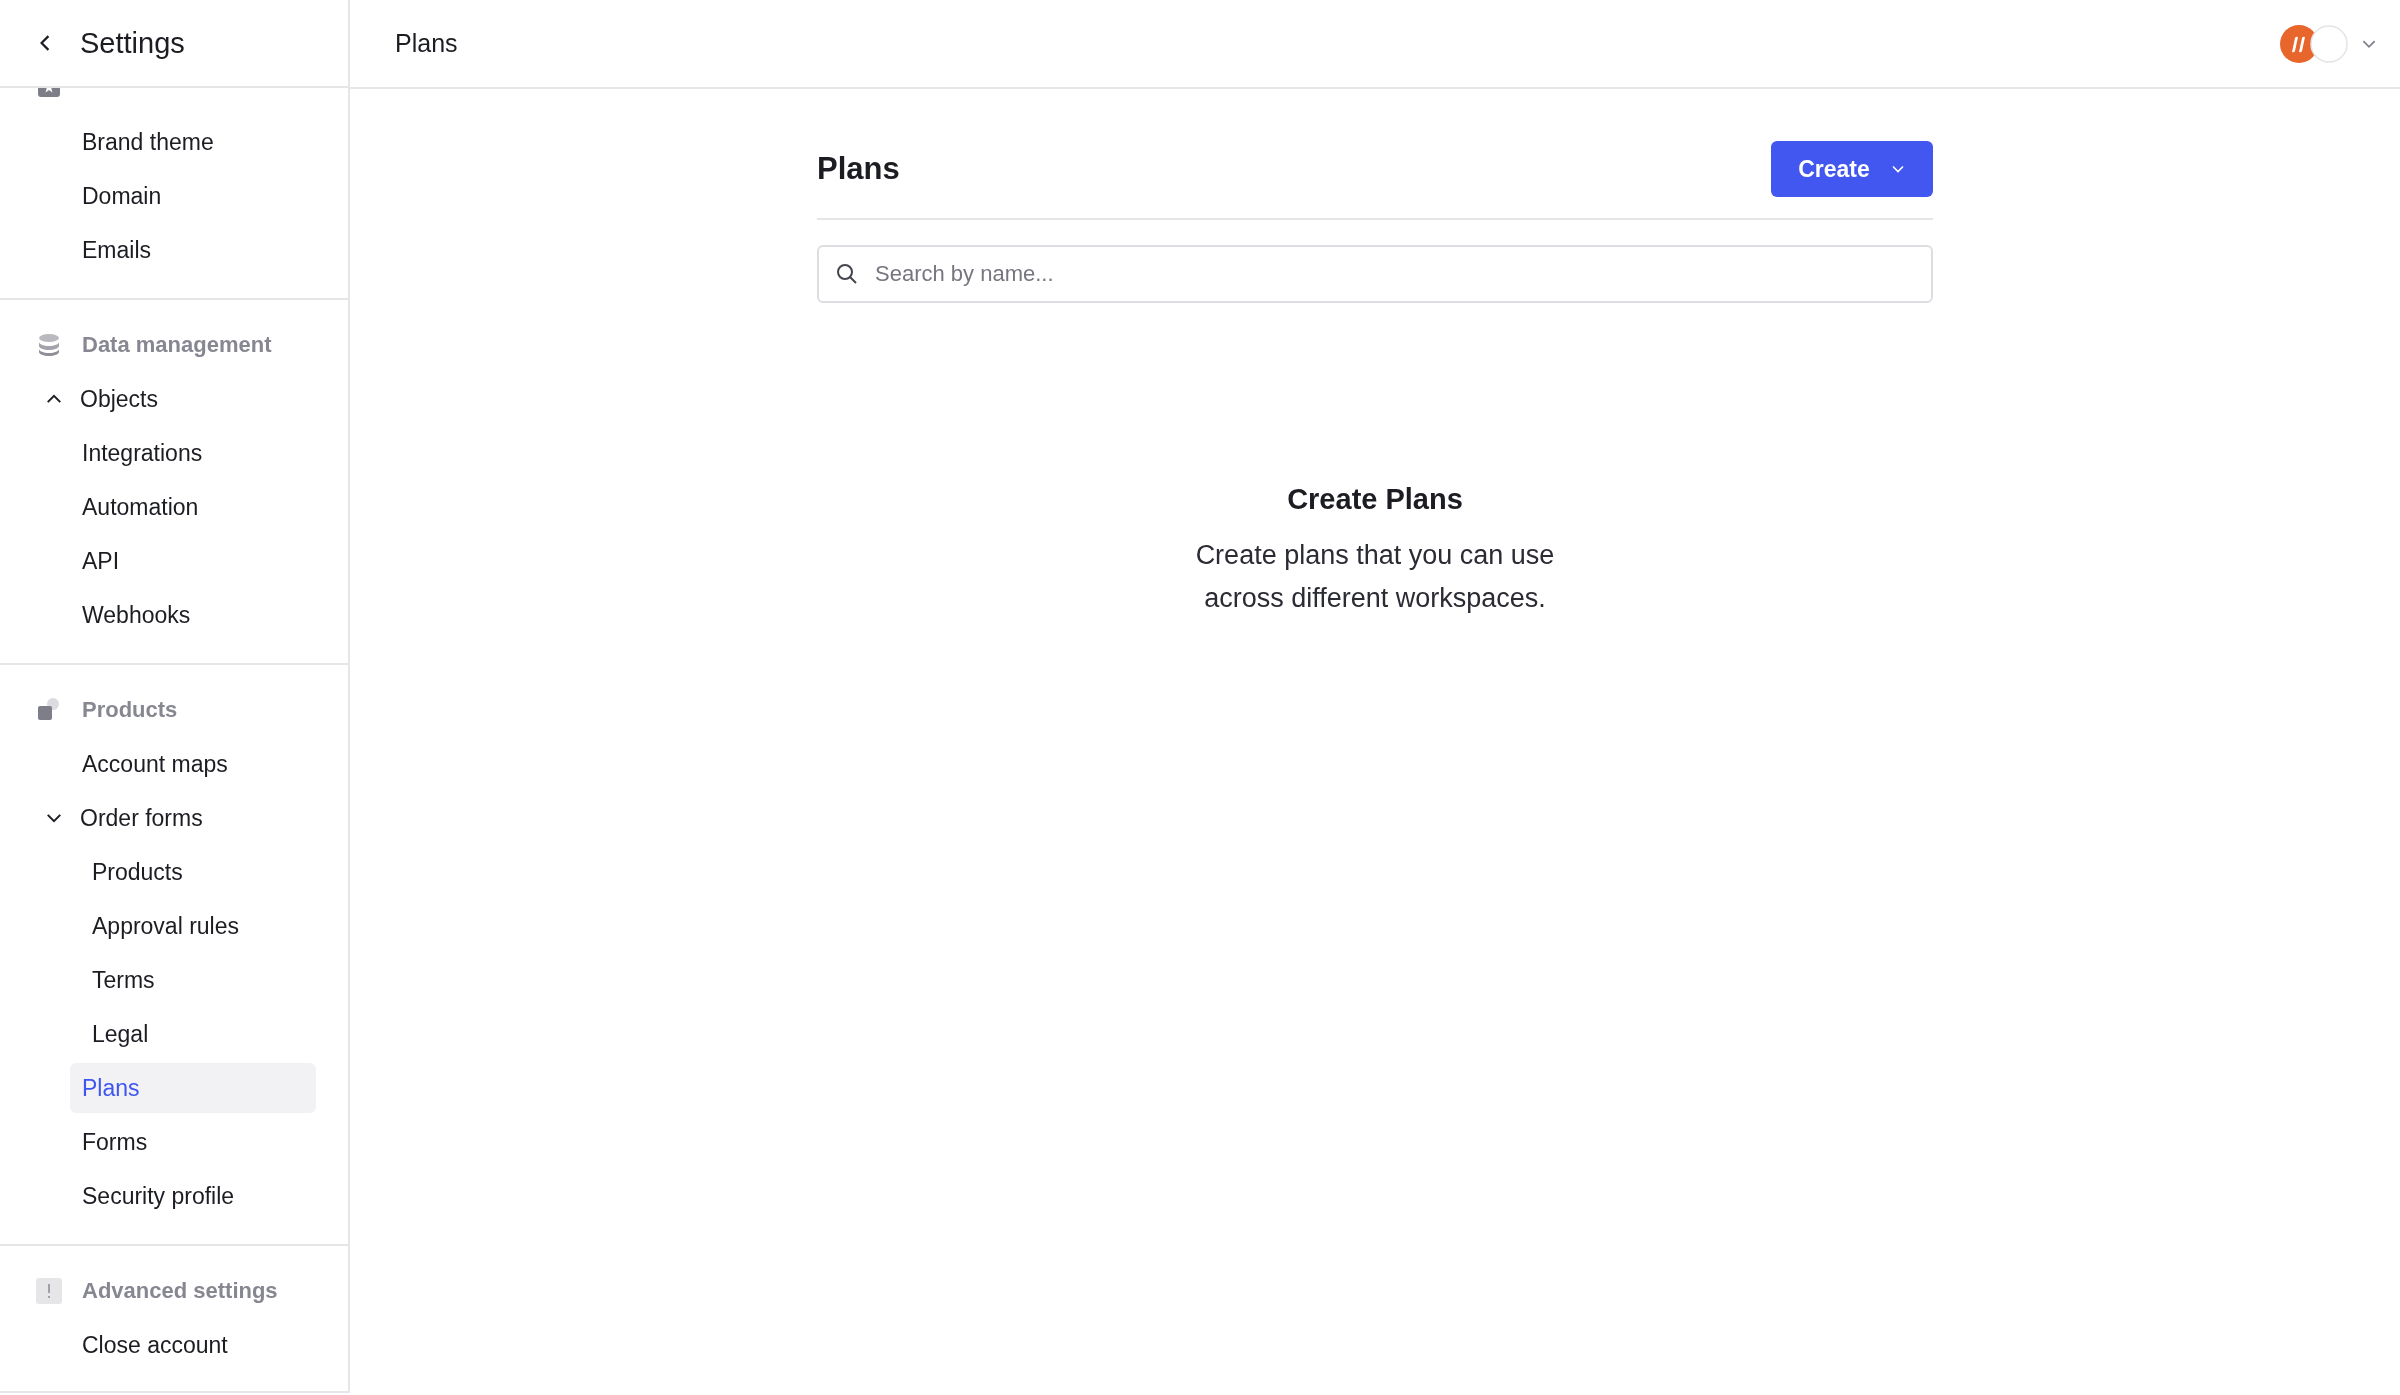 This screenshot has height=1395, width=2400. Describe the element at coordinates (193, 507) in the screenshot. I see `sidebar-item: Automation` at that location.